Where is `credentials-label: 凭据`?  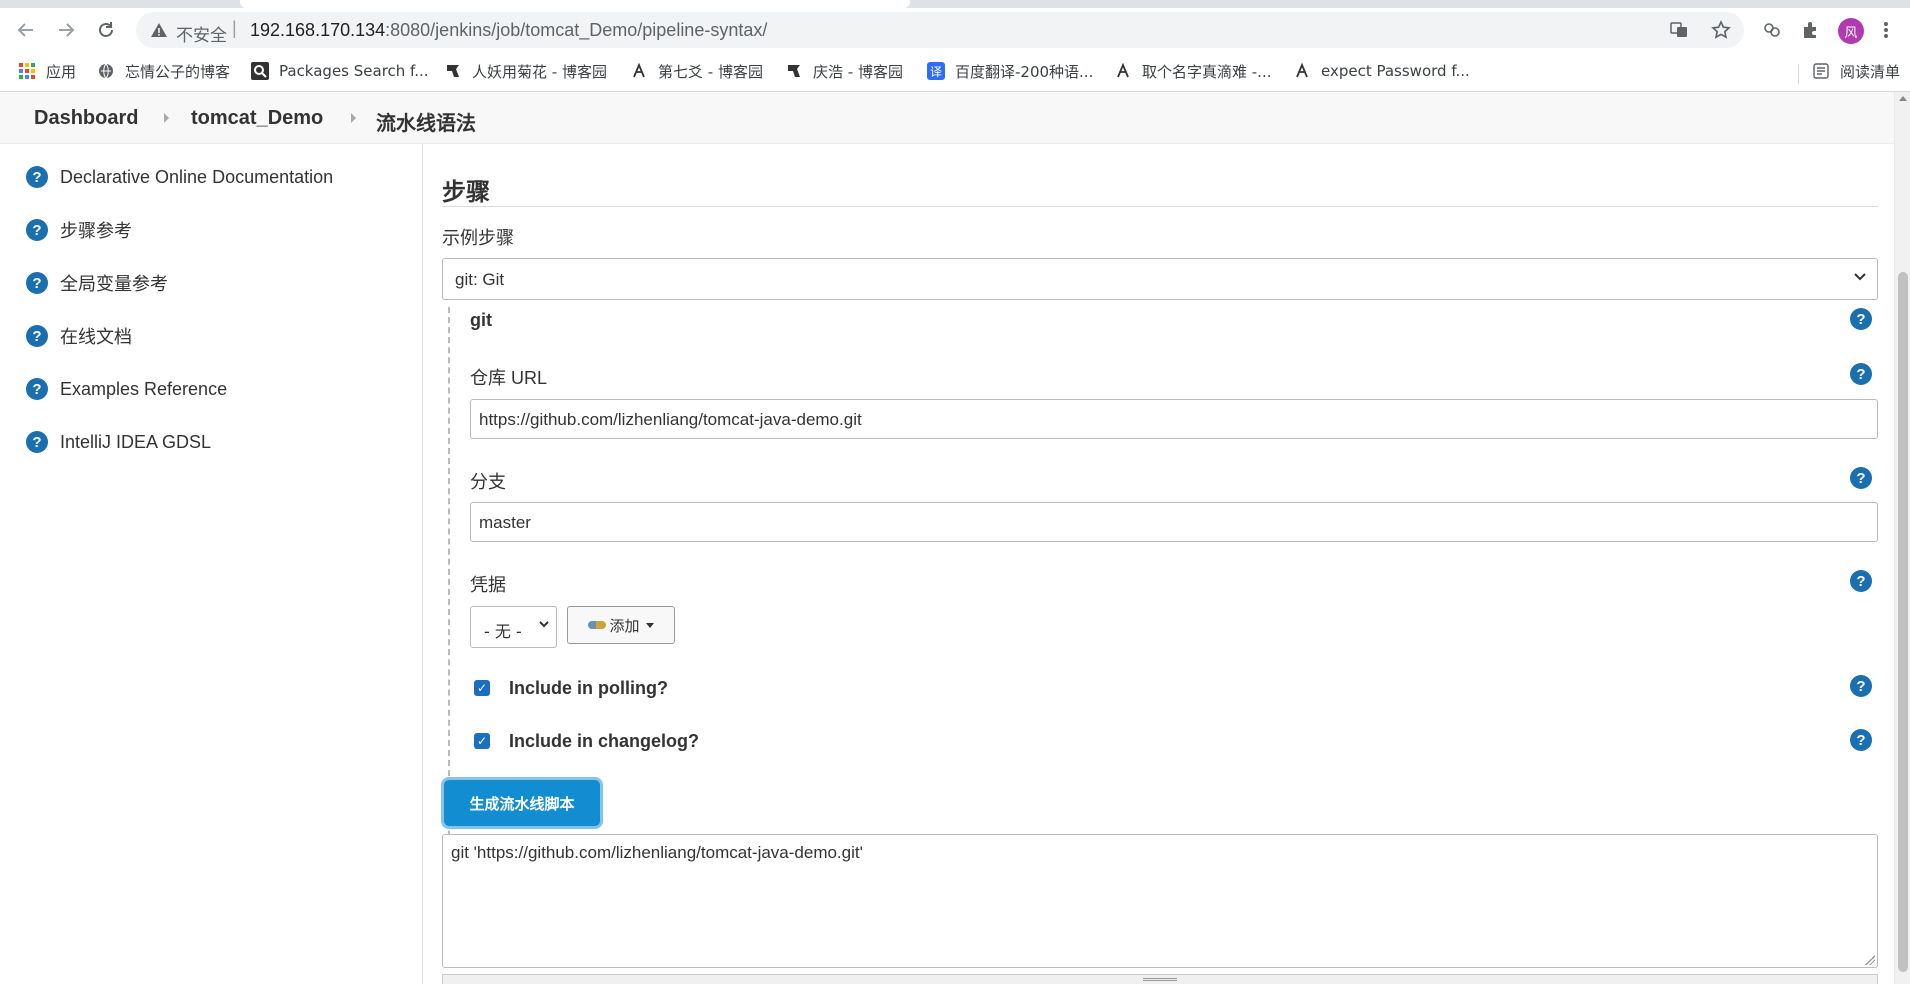
credentials-label: 凭据 is located at coordinates (488, 585).